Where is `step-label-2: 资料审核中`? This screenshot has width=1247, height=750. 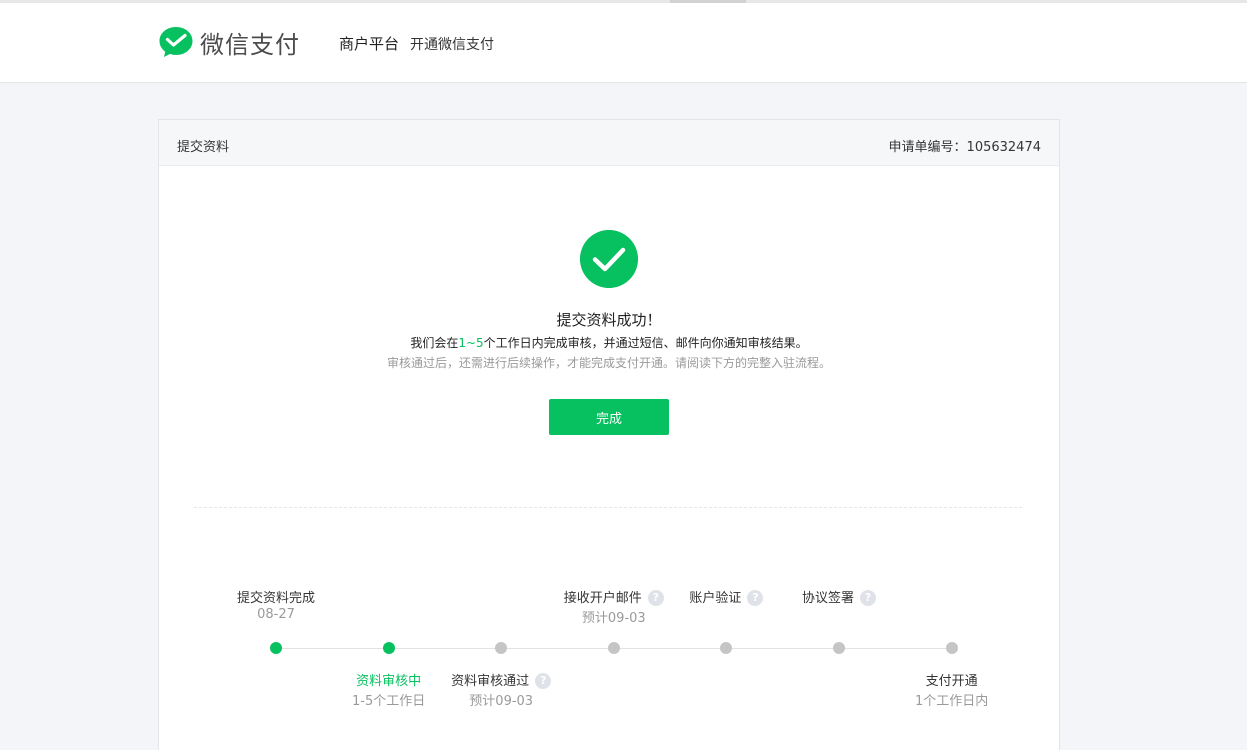
step-label-2: 资料审核中 is located at coordinates (388, 679).